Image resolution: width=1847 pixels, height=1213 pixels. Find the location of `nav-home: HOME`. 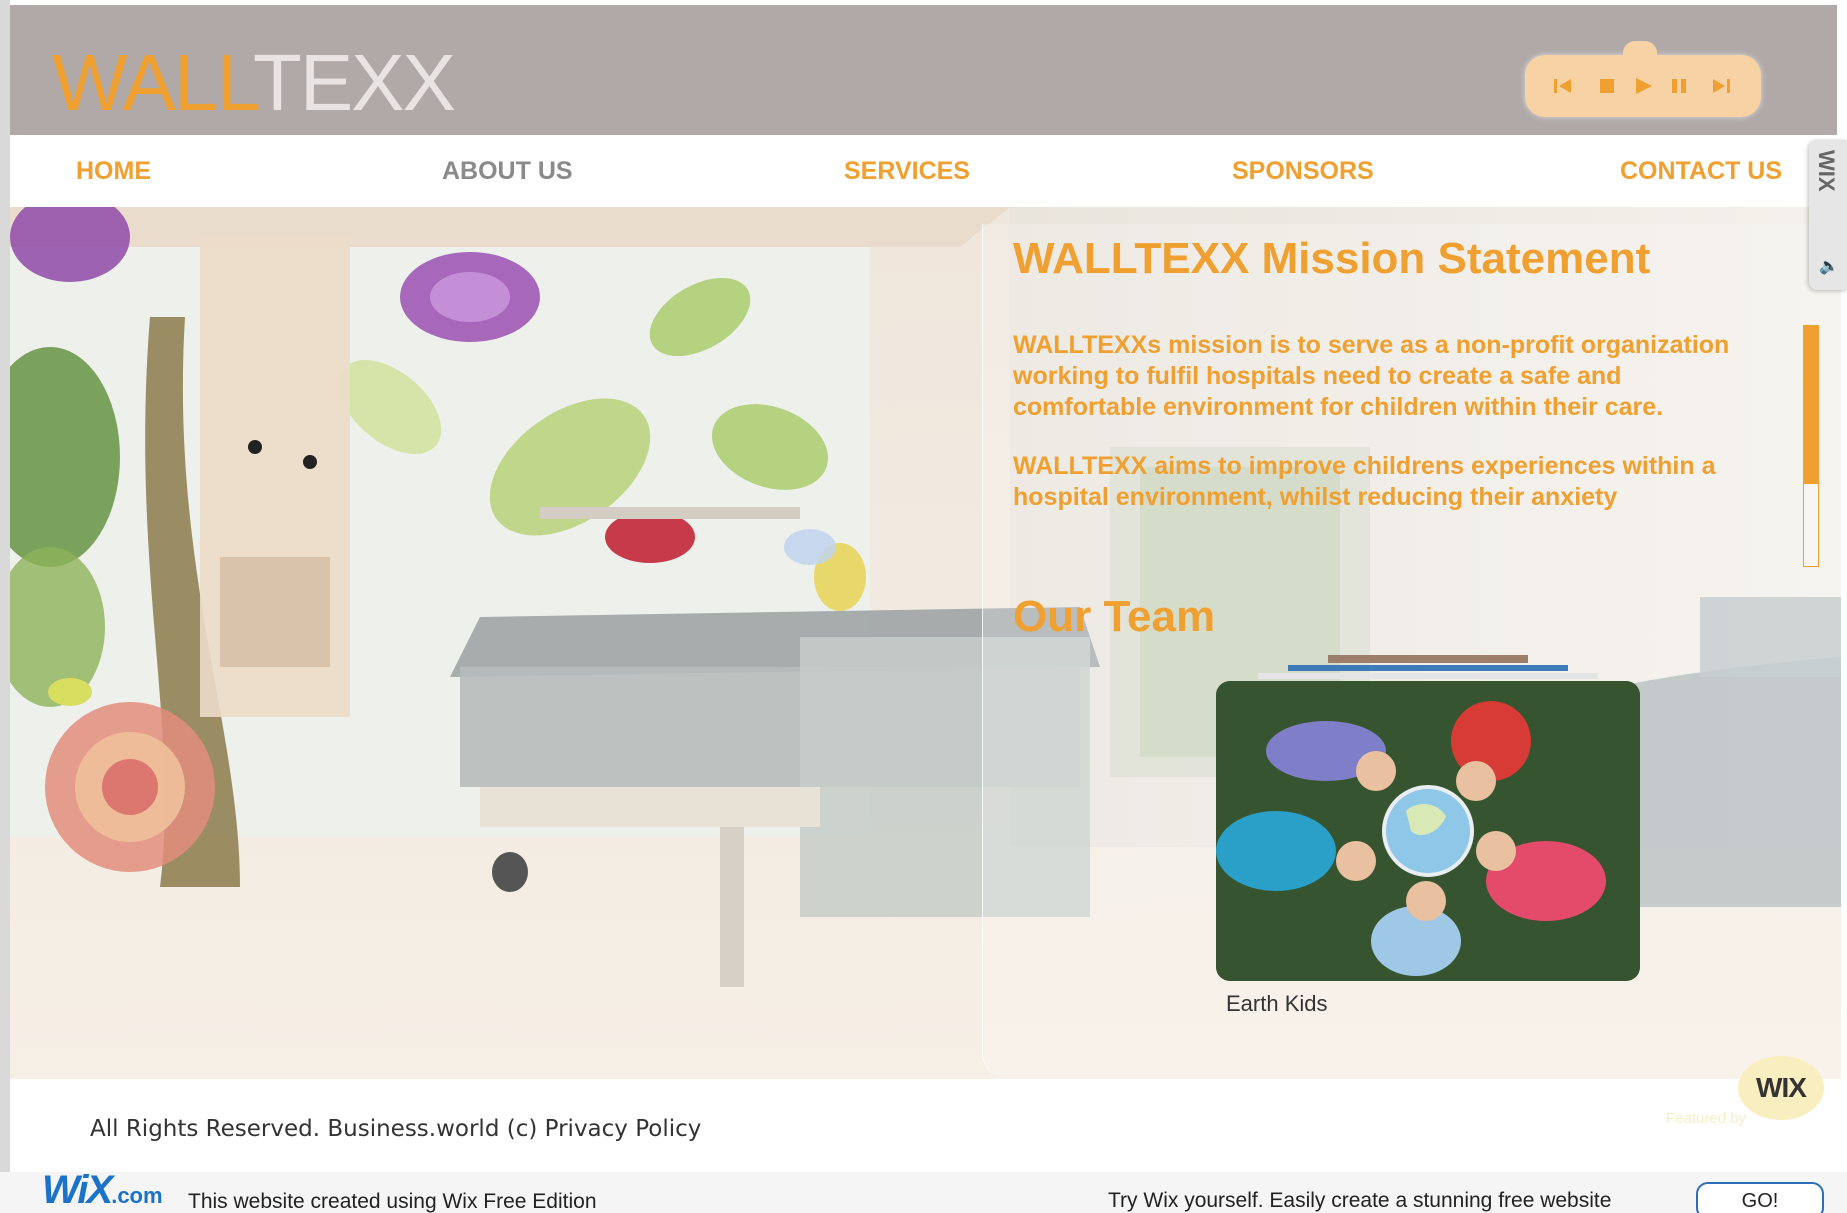

nav-home: HOME is located at coordinates (113, 171).